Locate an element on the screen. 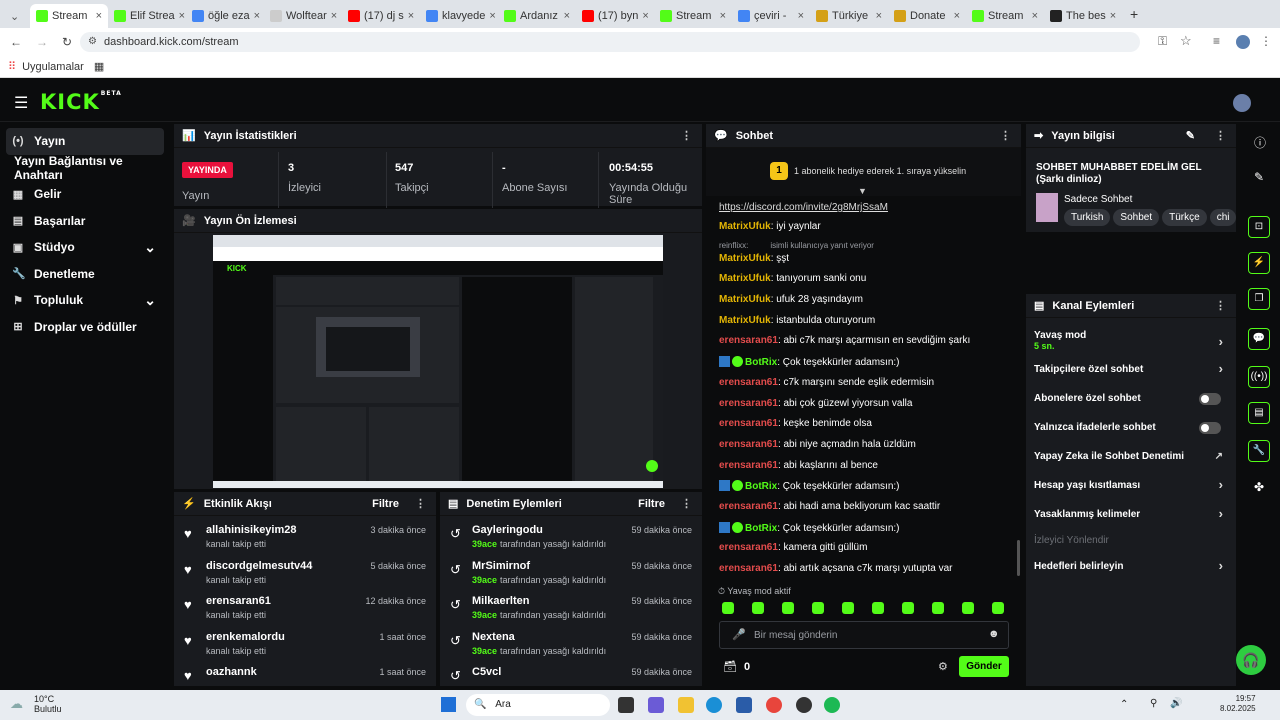 The image size is (1280, 720). site-info-icon: ⚙ is located at coordinates (92, 41).